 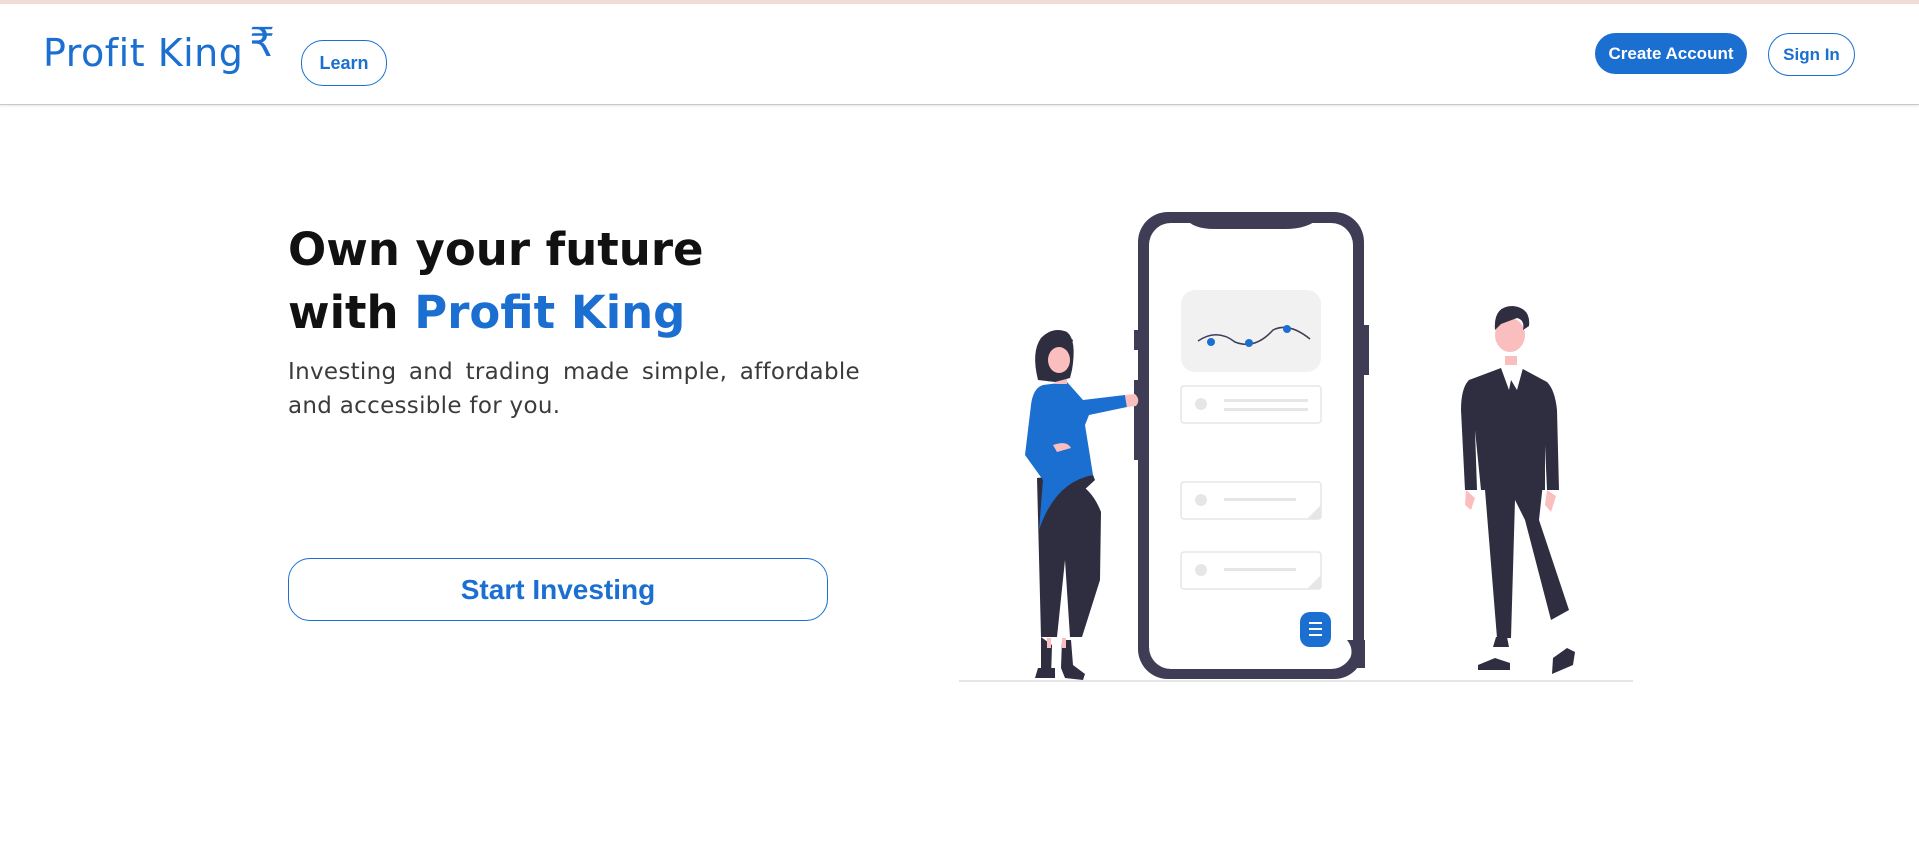 I want to click on hero-title-line1: Own your future, so click(x=496, y=249).